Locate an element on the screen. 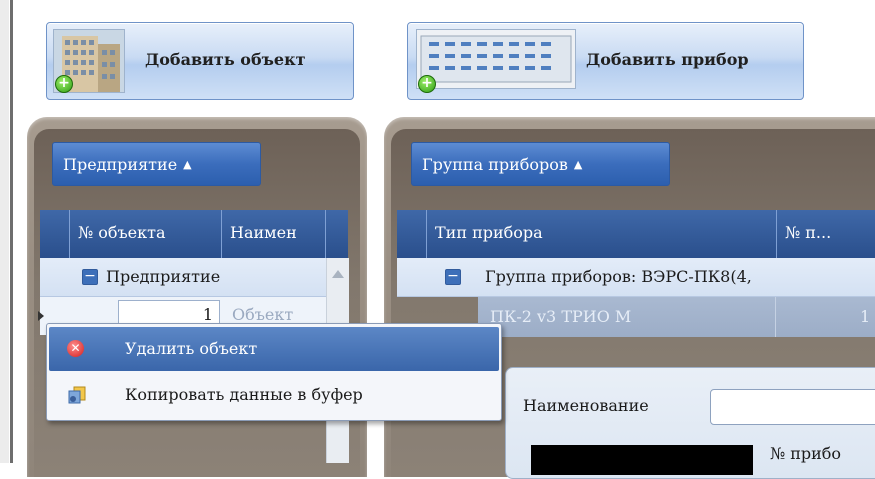  menu-item-copy-to-clipboard: Копировать данные в буфер is located at coordinates (274, 395).